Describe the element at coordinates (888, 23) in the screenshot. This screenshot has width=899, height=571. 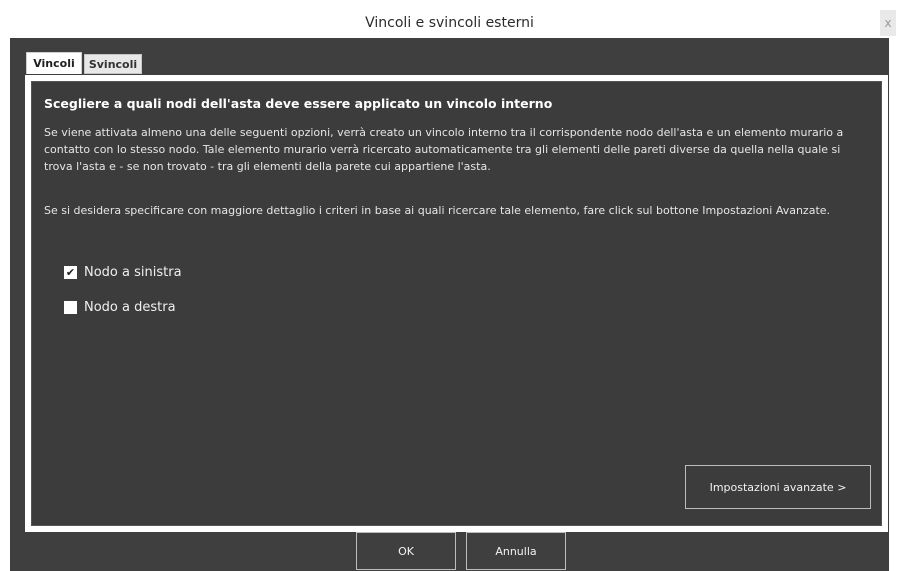
I see `close-icon: x` at that location.